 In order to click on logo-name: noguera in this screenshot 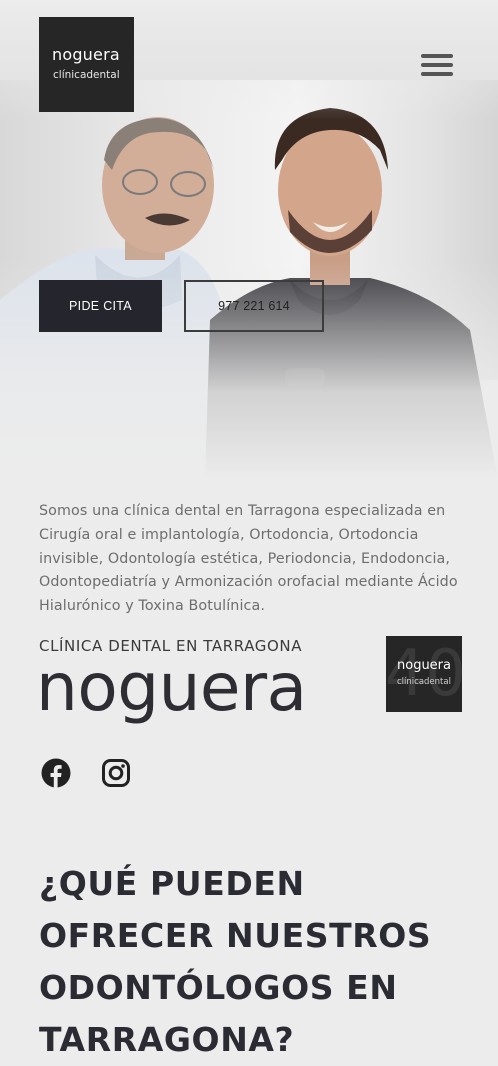, I will do `click(86, 54)`.